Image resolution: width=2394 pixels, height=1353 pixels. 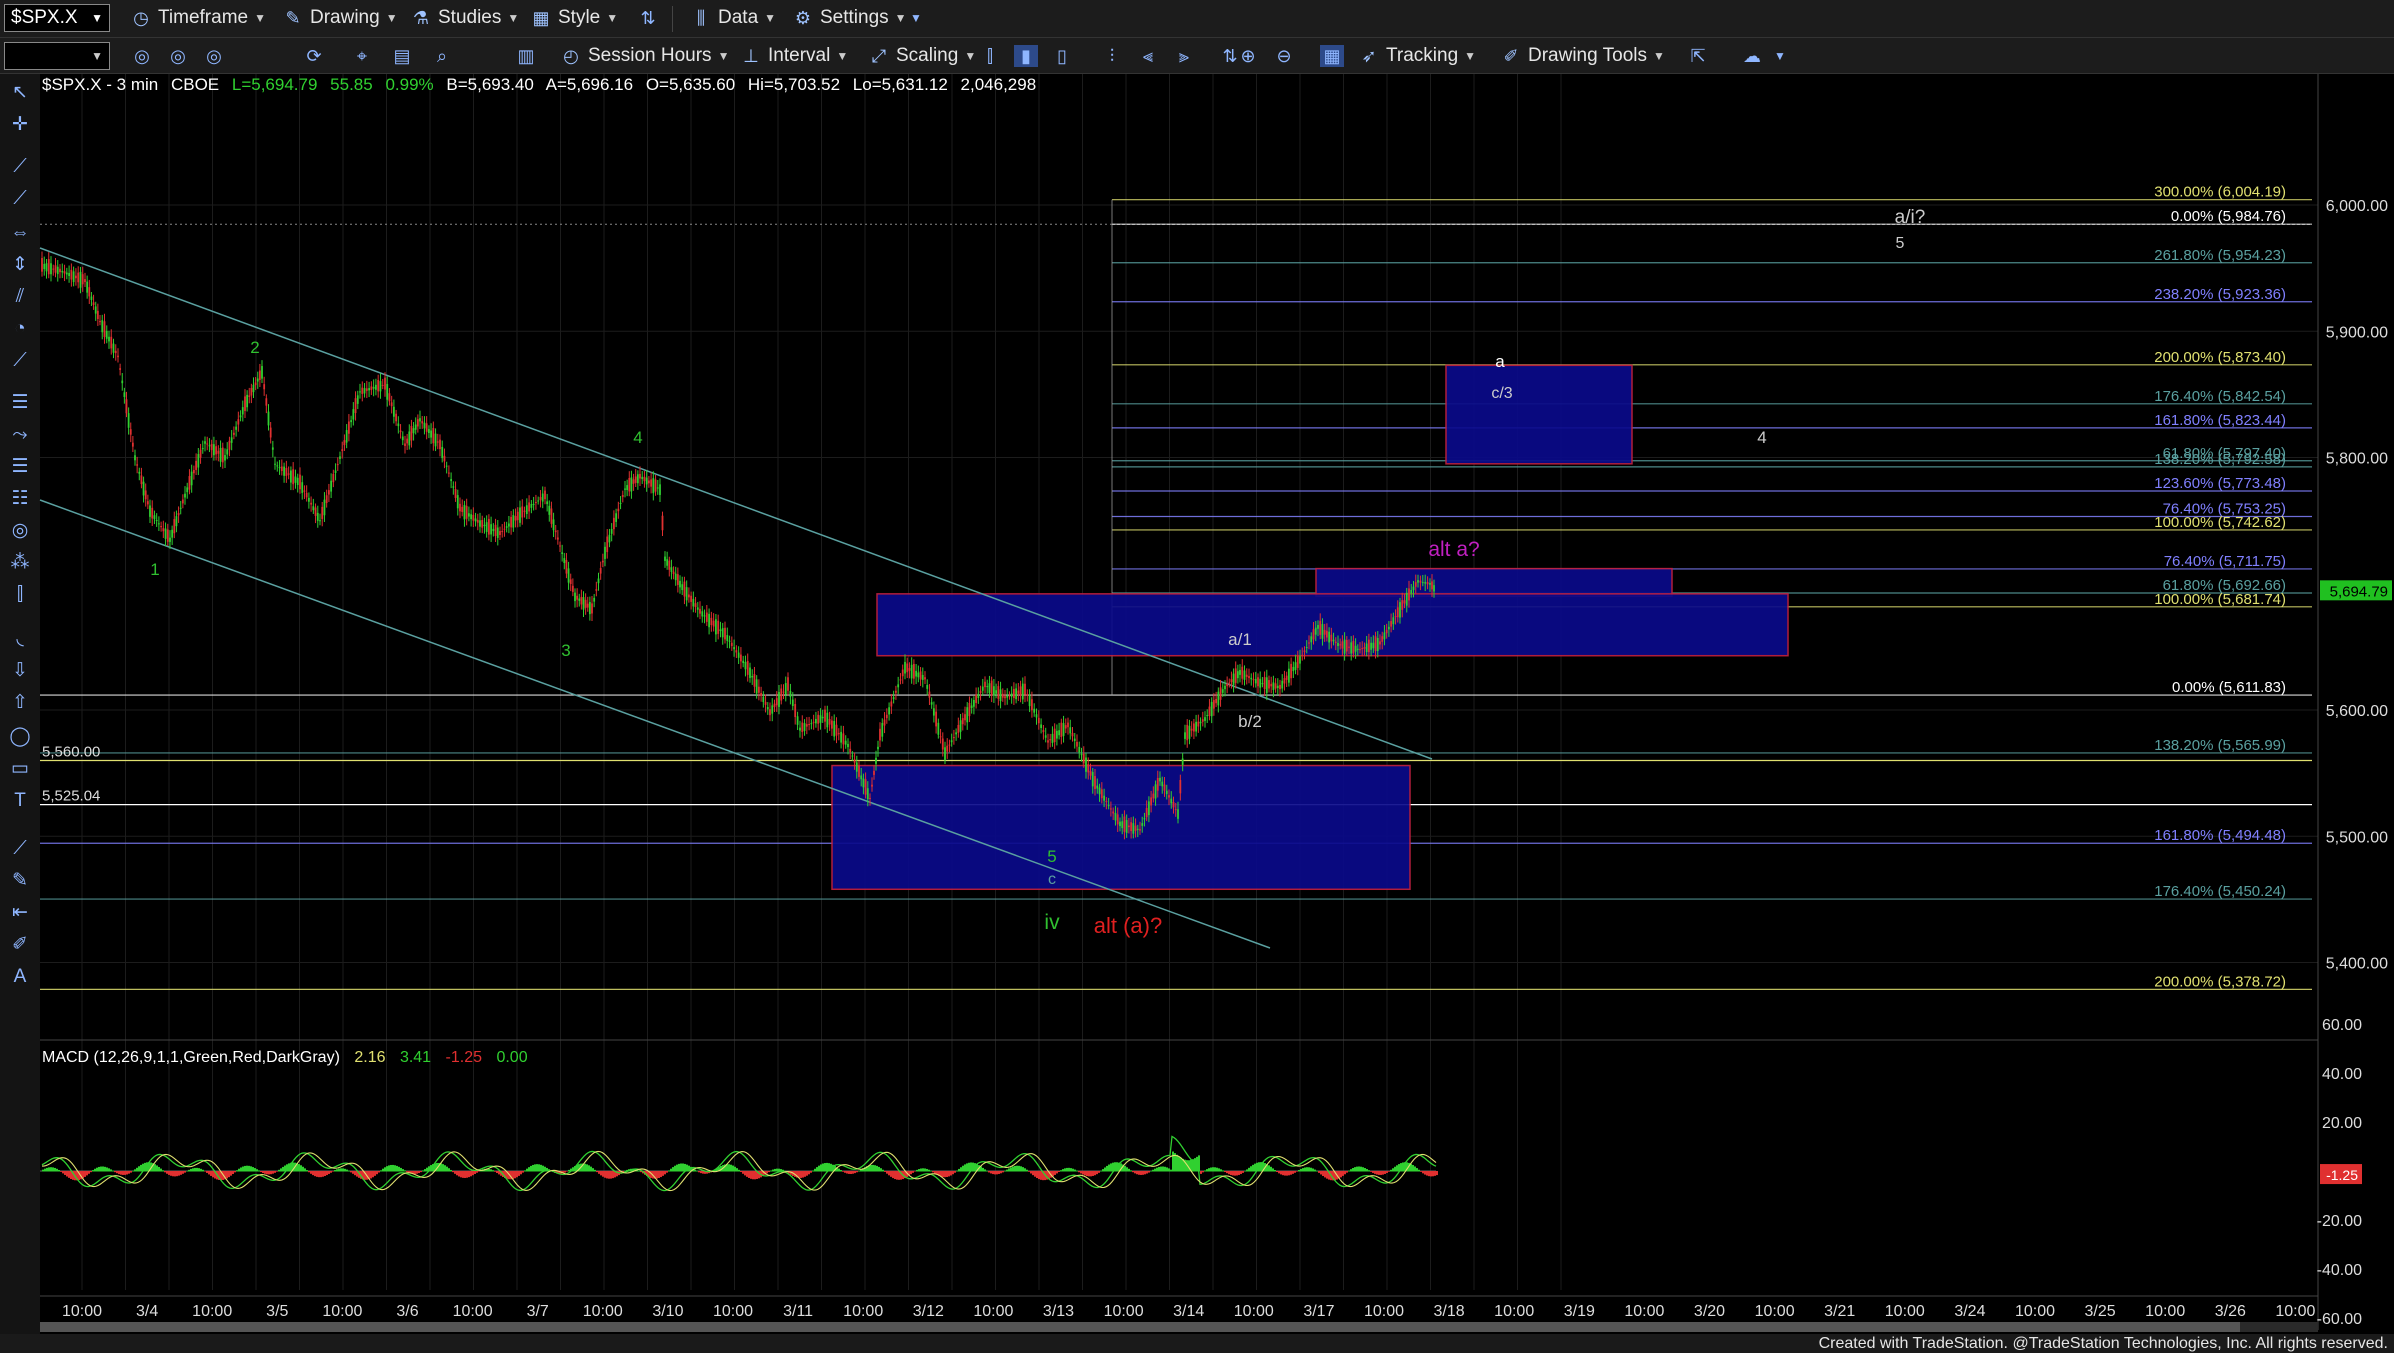 I want to click on header-change-pct: 0.99%, so click(x=409, y=84).